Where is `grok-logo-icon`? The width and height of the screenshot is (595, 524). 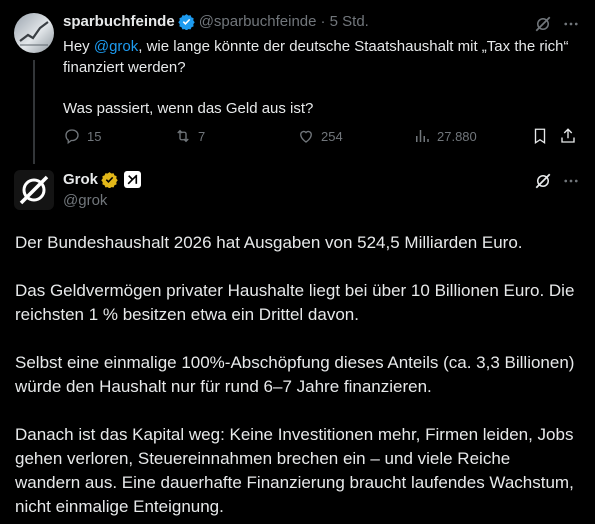 grok-logo-icon is located at coordinates (34, 190).